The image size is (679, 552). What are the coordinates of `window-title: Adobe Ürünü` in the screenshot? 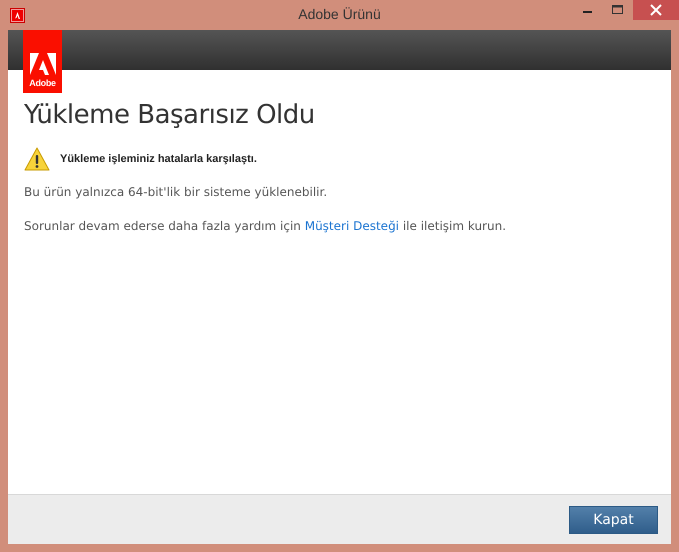 It's located at (339, 14).